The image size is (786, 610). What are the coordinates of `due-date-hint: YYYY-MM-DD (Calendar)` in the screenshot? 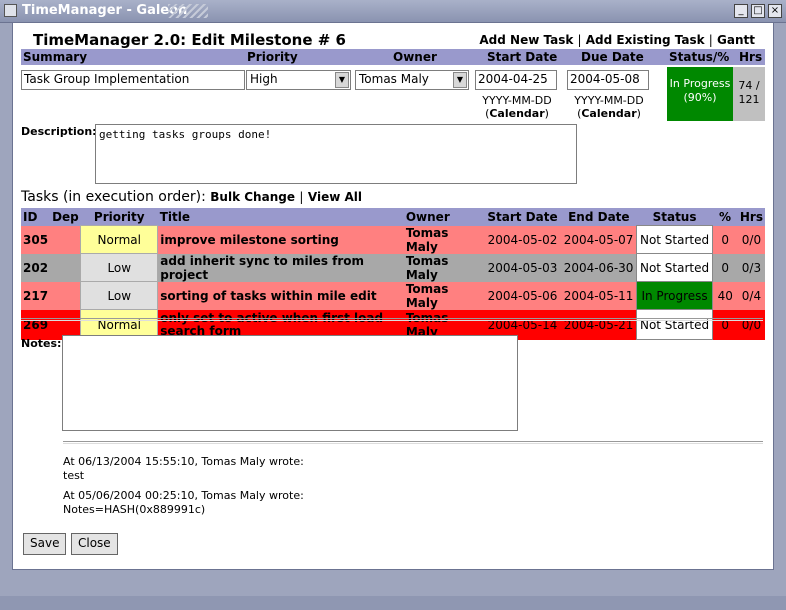 It's located at (609, 107).